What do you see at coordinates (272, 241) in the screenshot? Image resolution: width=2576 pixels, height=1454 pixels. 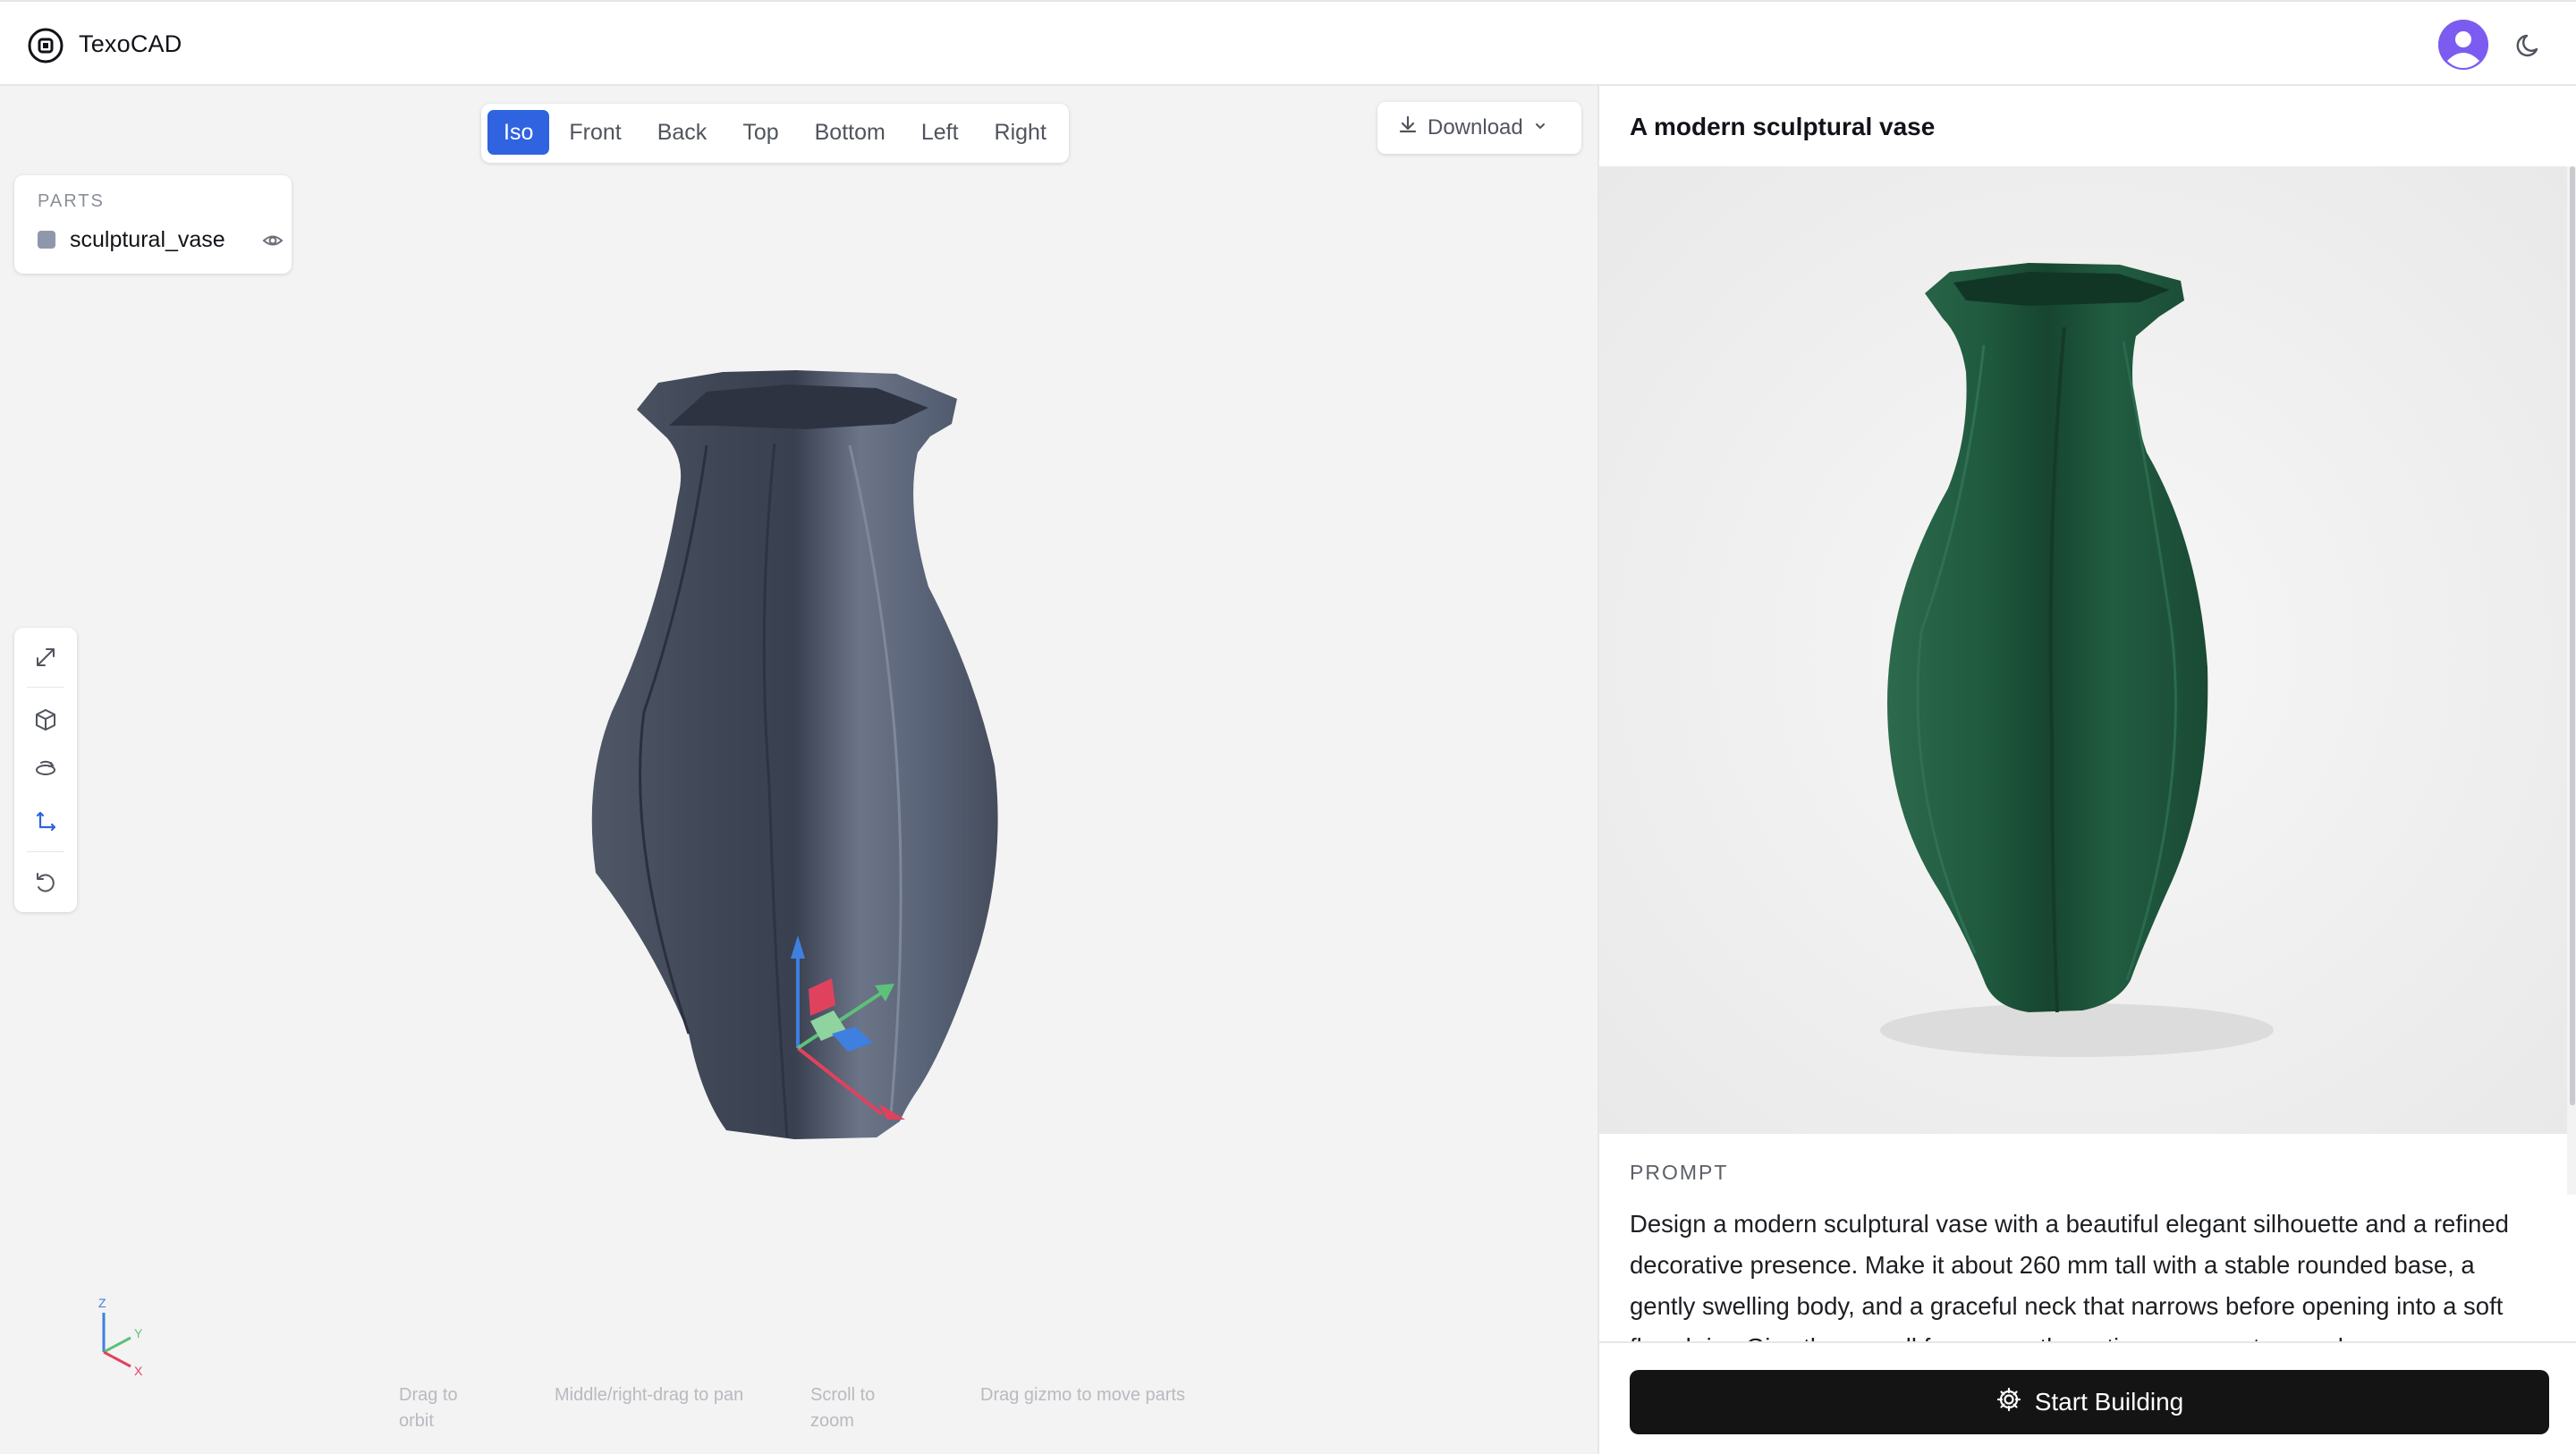 I see `eye-icon` at bounding box center [272, 241].